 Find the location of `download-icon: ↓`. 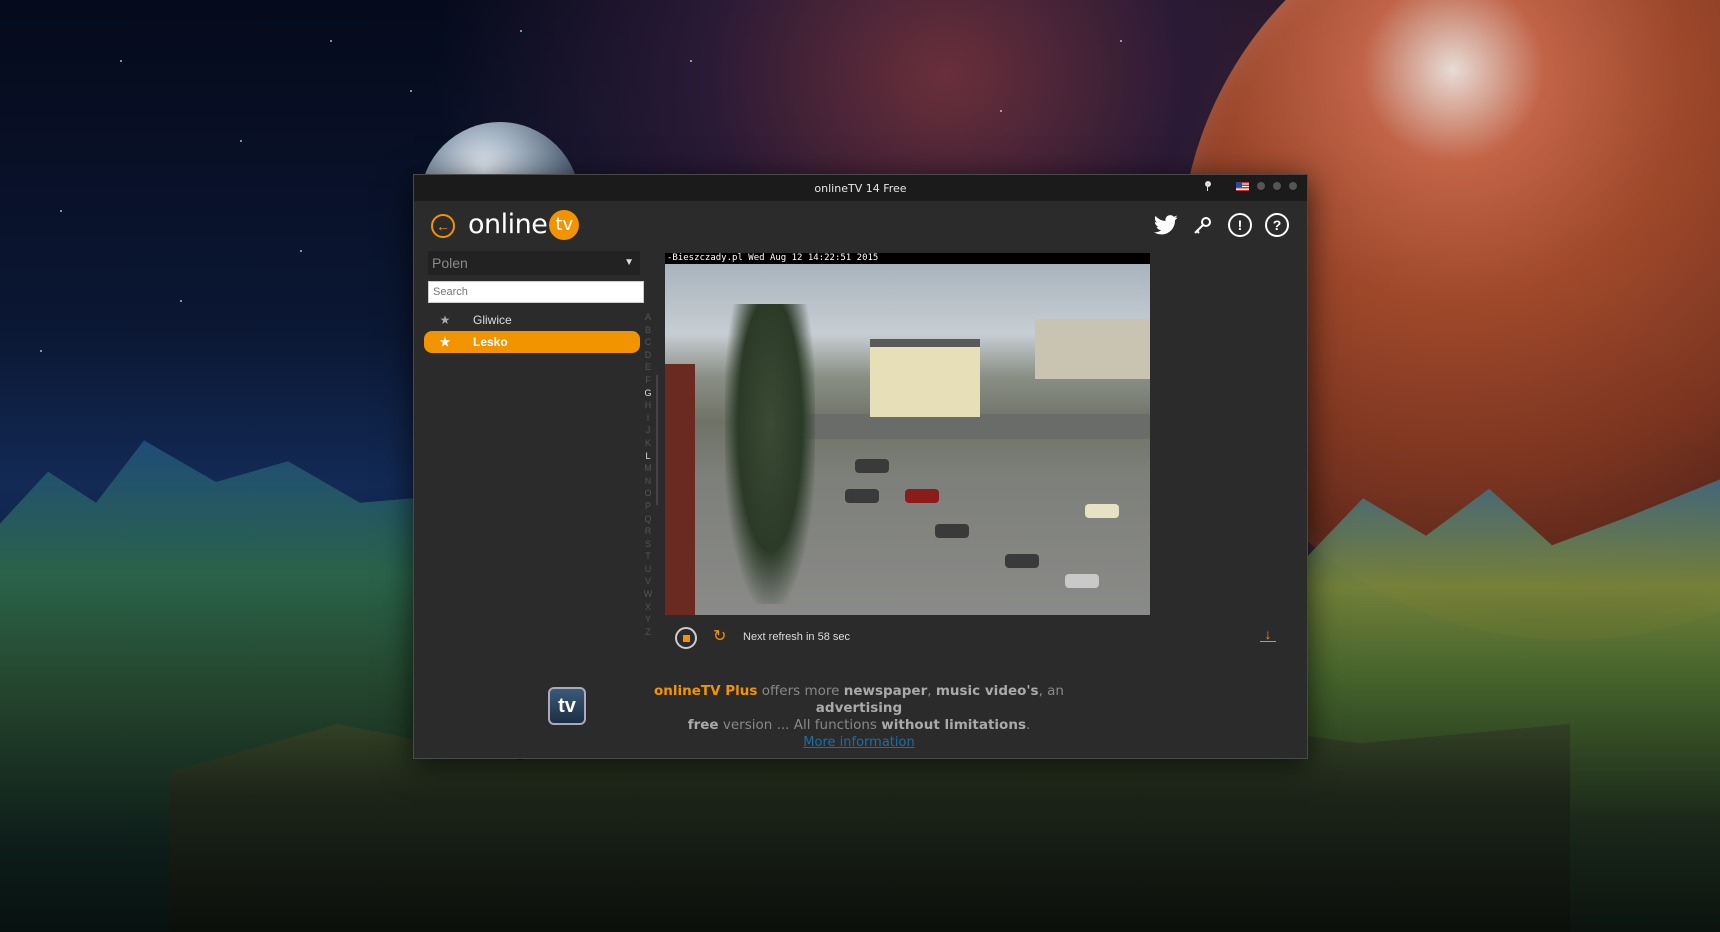

download-icon: ↓ is located at coordinates (1268, 634).